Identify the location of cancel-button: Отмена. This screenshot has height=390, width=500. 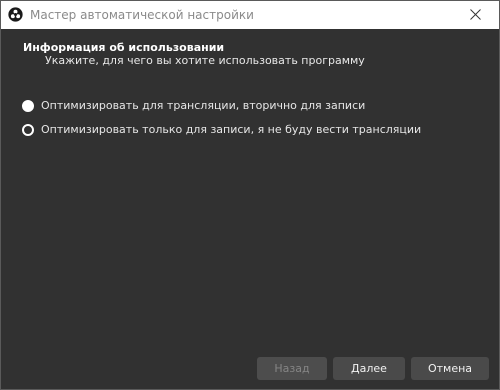
(450, 368).